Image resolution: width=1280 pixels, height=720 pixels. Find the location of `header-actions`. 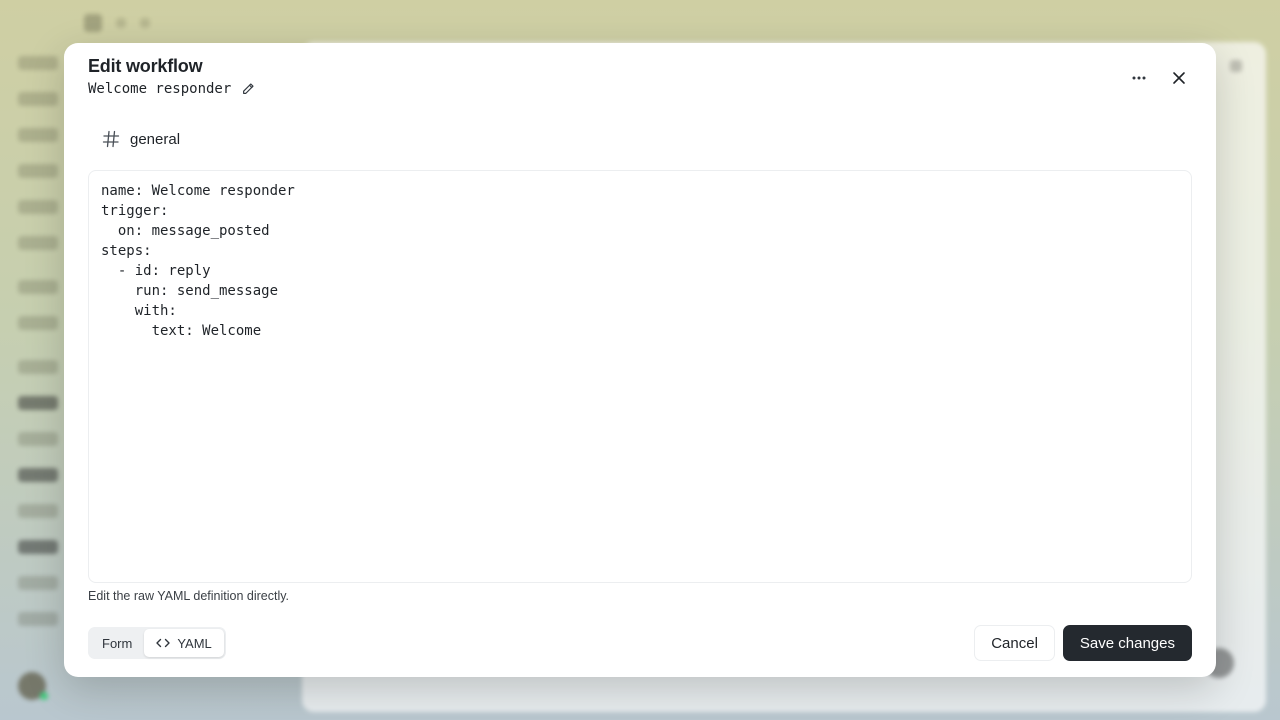

header-actions is located at coordinates (1159, 78).